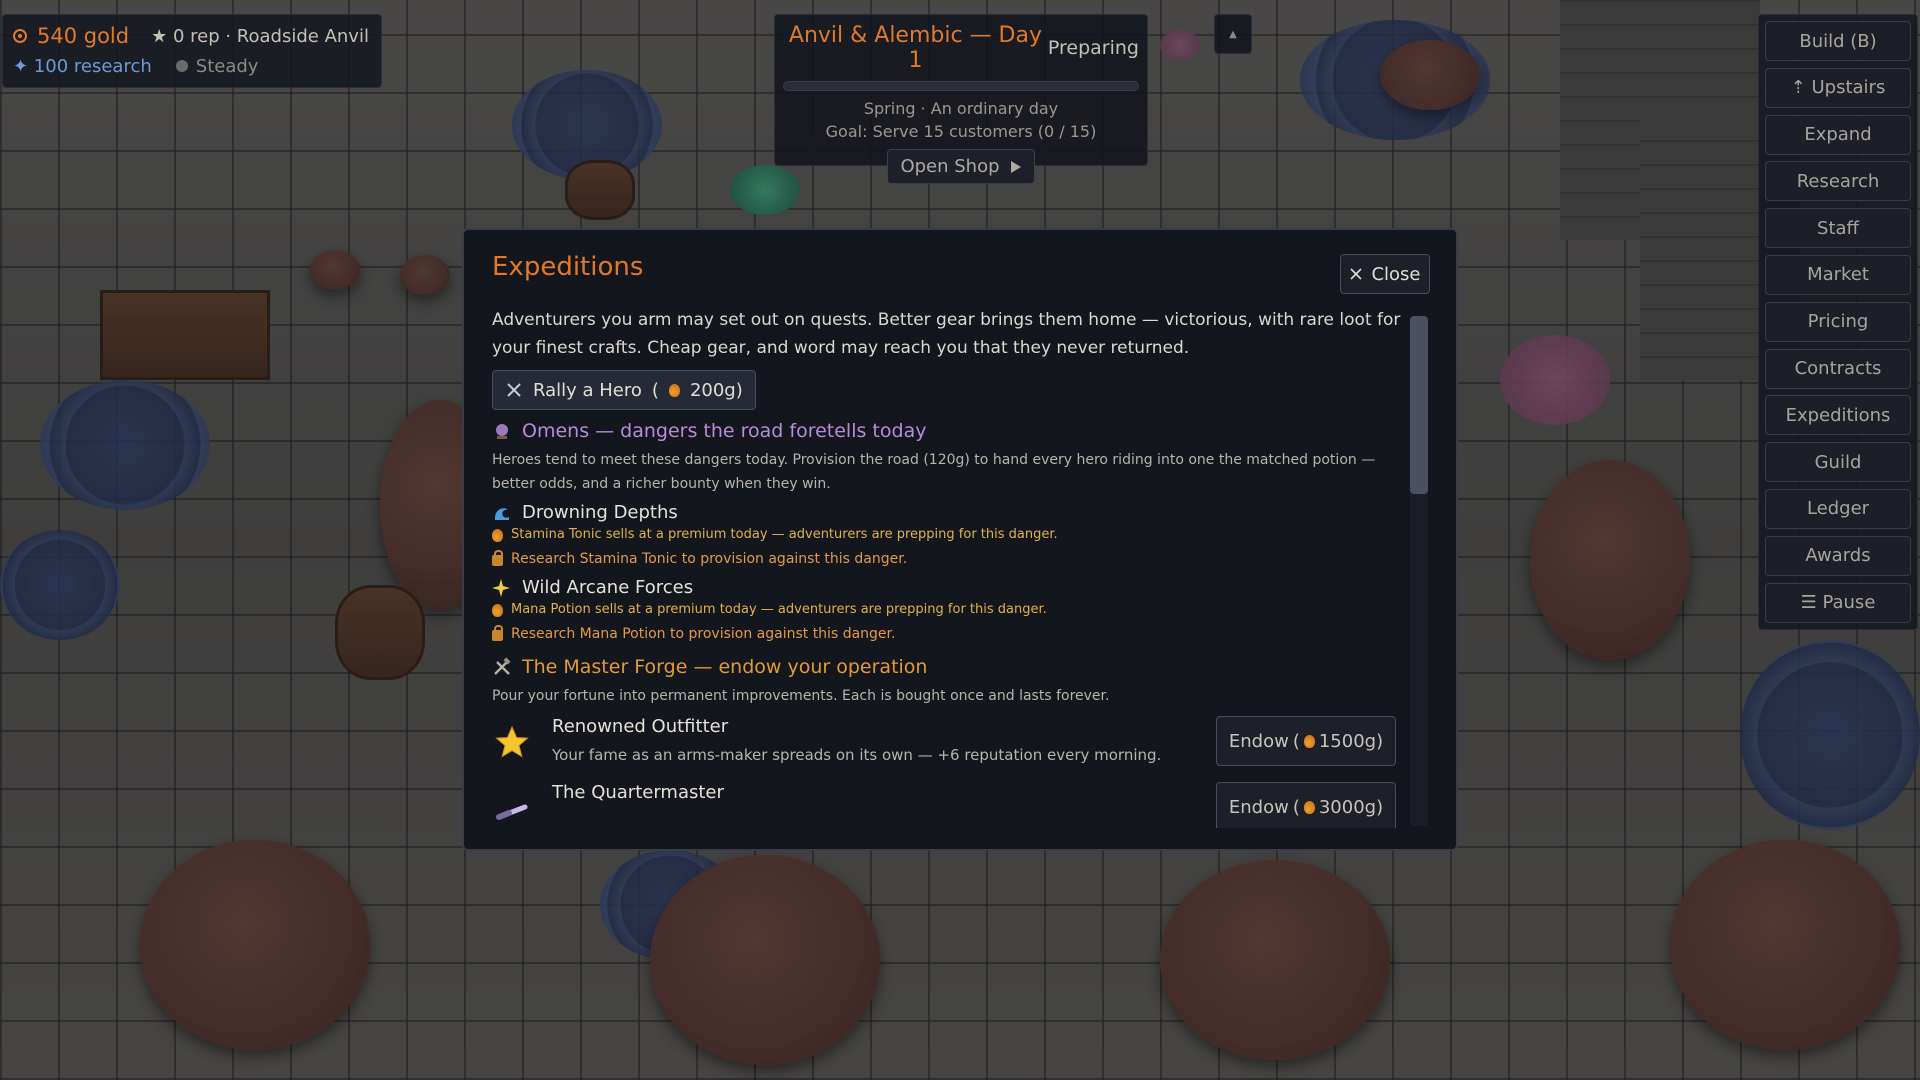 Image resolution: width=1920 pixels, height=1080 pixels. Describe the element at coordinates (1838, 87) in the screenshot. I see `menu-upstairs-button: ⇡ Upstairs` at that location.